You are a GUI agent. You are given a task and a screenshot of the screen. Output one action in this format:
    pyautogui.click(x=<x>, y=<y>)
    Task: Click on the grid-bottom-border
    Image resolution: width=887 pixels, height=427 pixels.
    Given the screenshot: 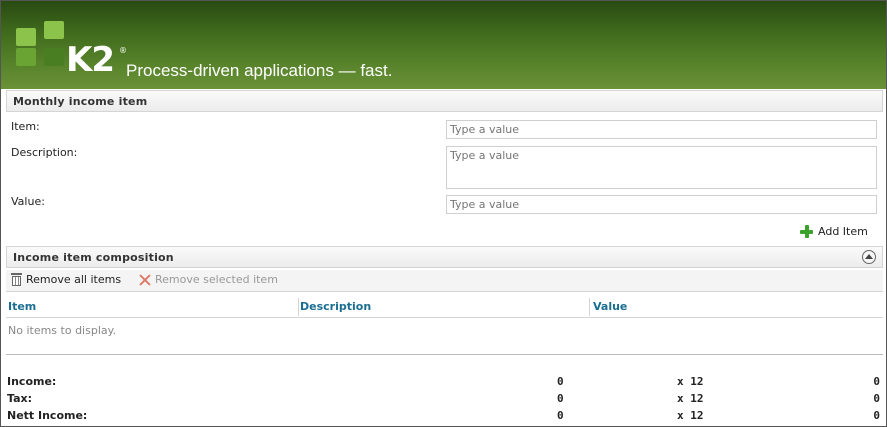 What is the action you would take?
    pyautogui.click(x=444, y=354)
    